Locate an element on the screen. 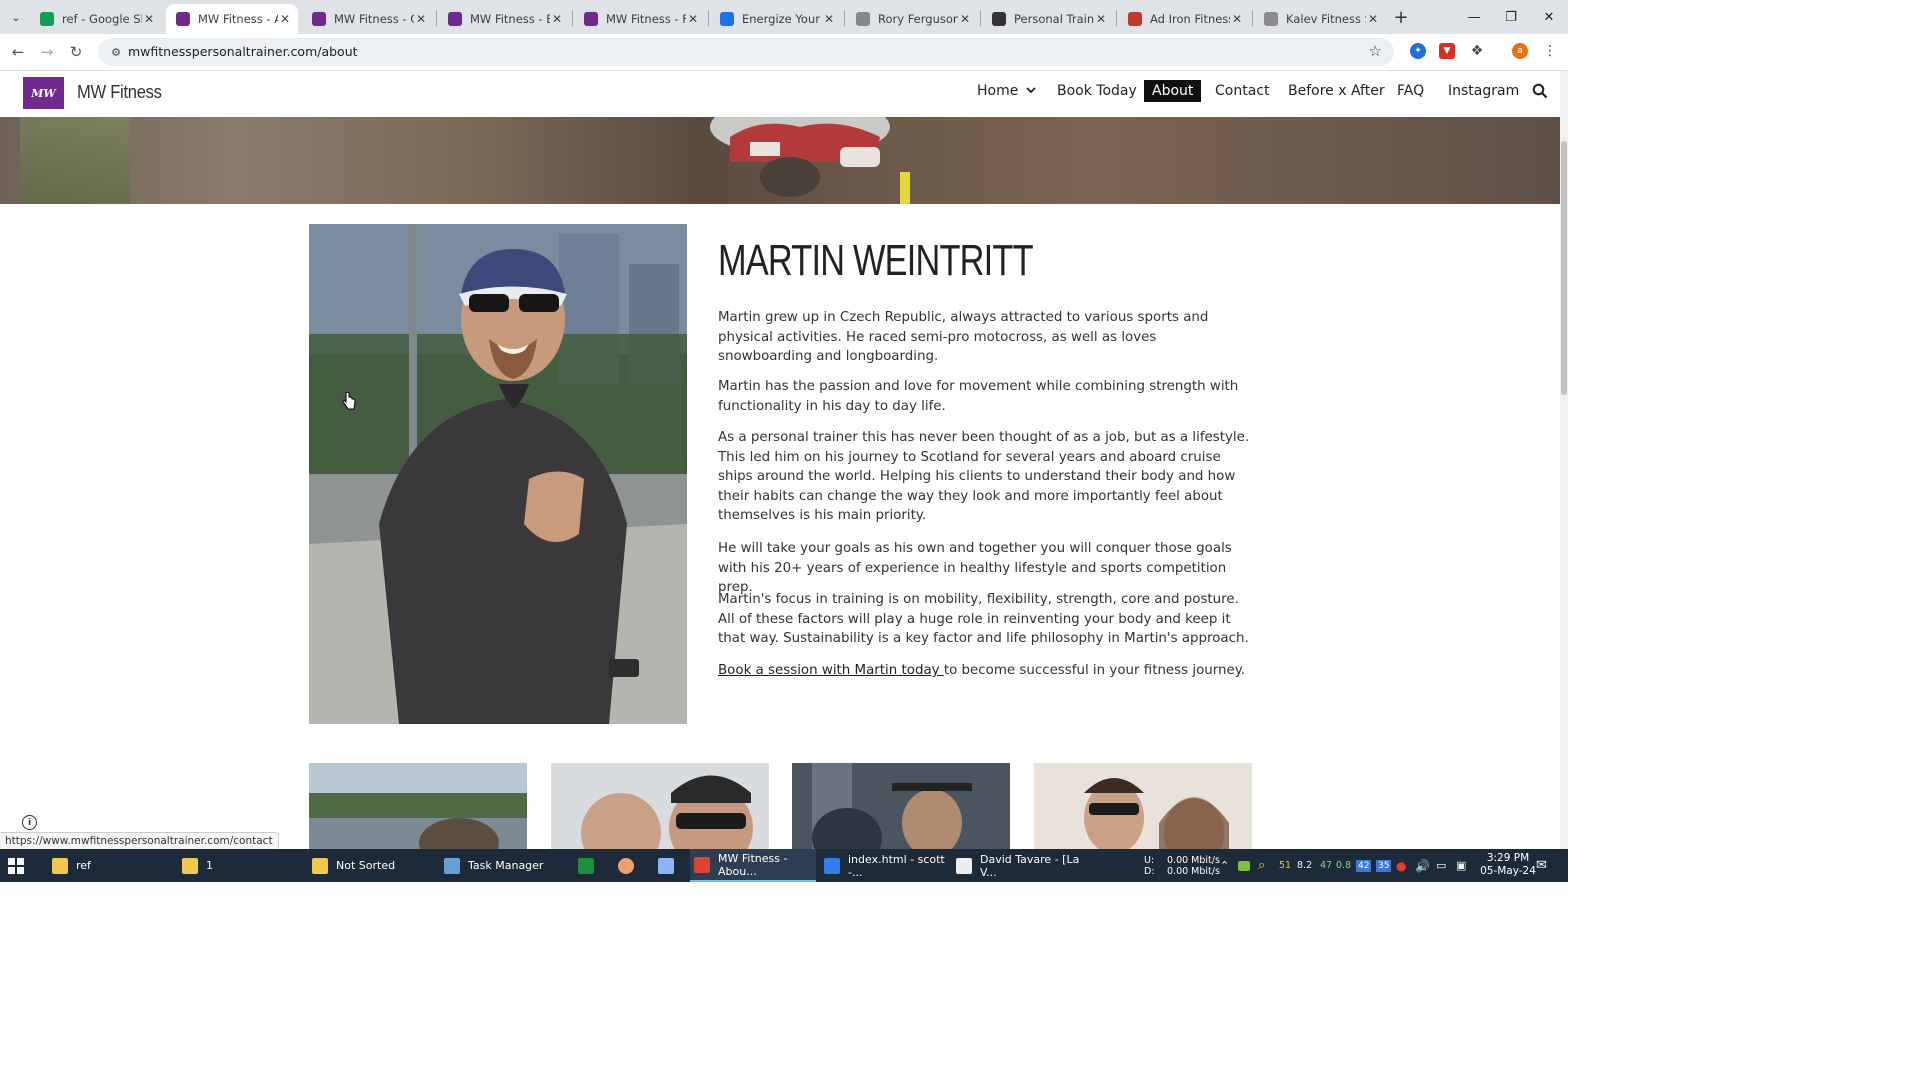 This screenshot has height=1080, width=1920. tab-search-dropdown-icon: ⌄ is located at coordinates (16, 17).